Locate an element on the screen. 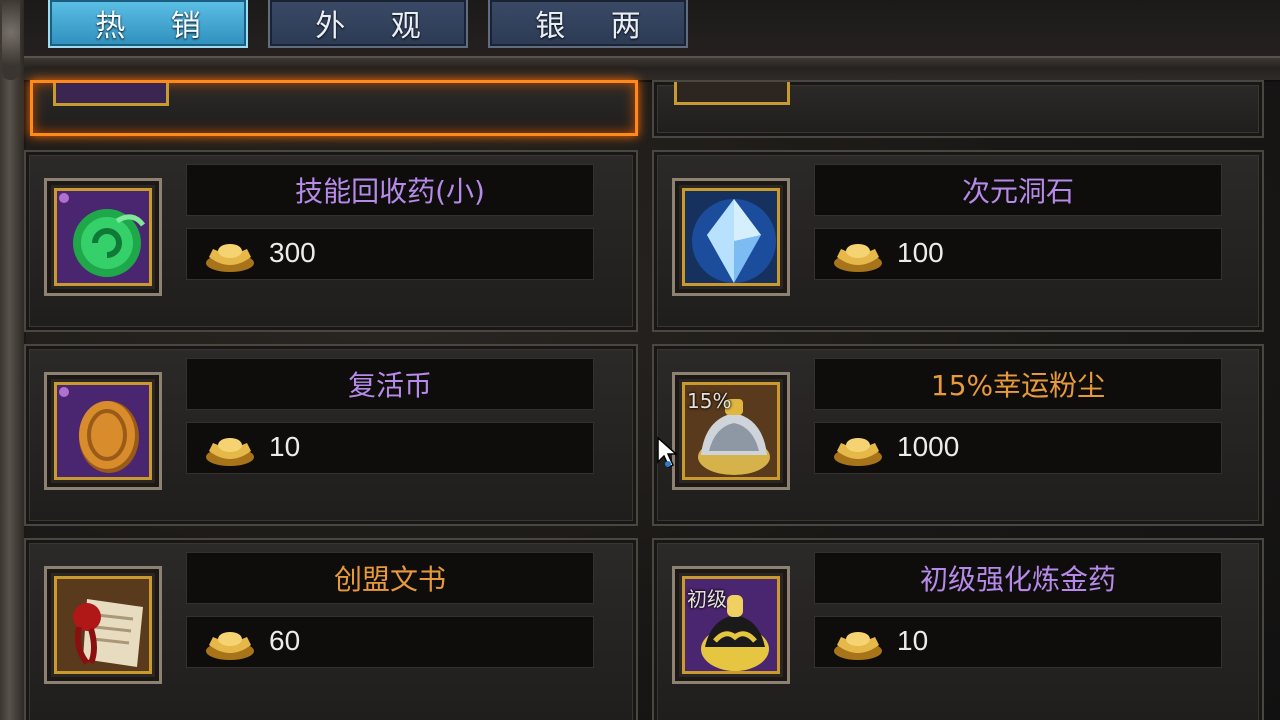  item-card: 创盟文书 60 is located at coordinates (331, 629).